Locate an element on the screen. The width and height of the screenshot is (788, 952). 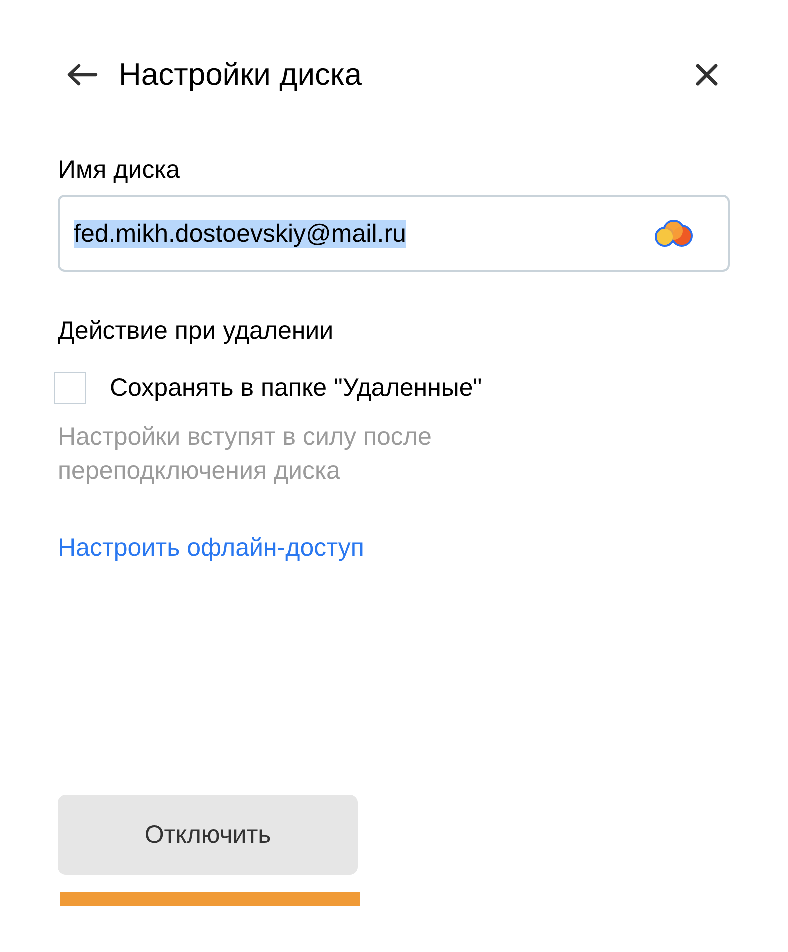
close-icon is located at coordinates (707, 75).